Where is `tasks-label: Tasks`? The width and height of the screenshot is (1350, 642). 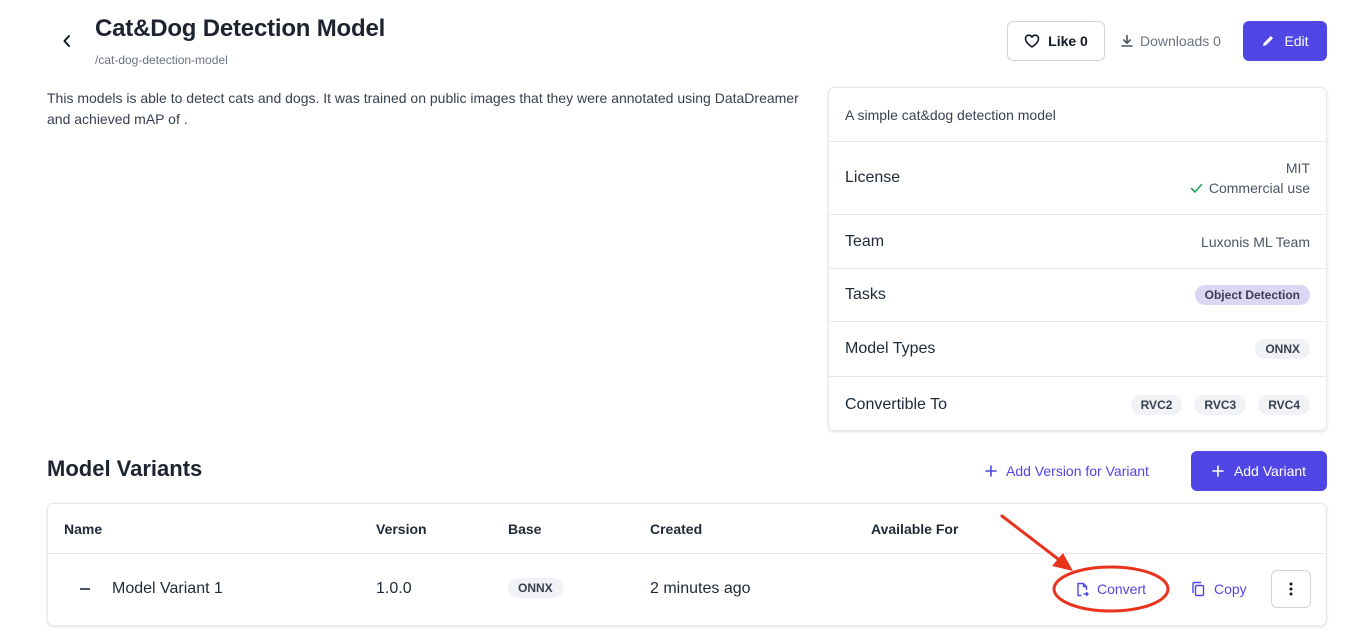
tasks-label: Tasks is located at coordinates (865, 294).